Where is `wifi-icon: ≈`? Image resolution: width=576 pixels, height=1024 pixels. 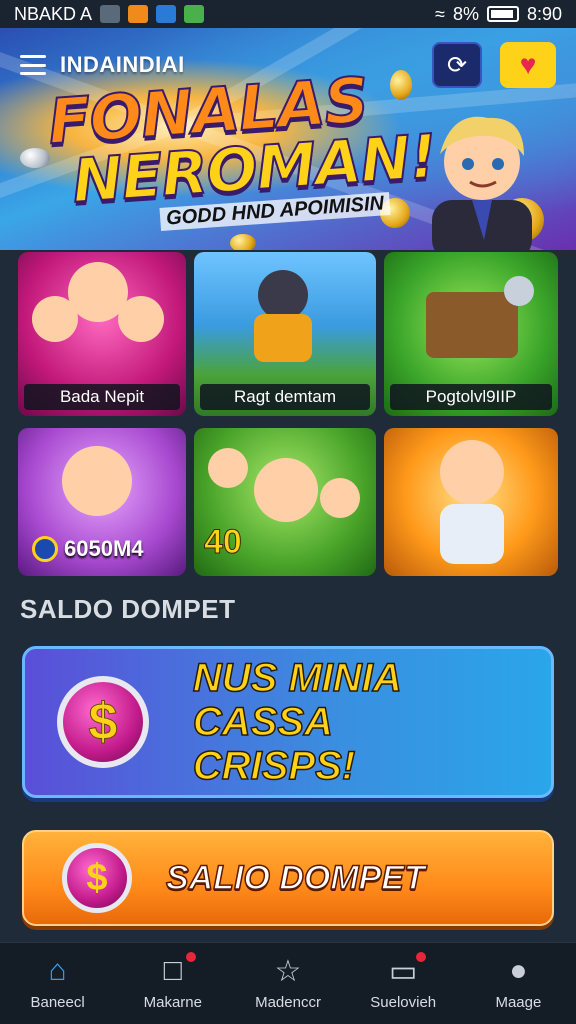
wifi-icon: ≈ is located at coordinates (440, 13).